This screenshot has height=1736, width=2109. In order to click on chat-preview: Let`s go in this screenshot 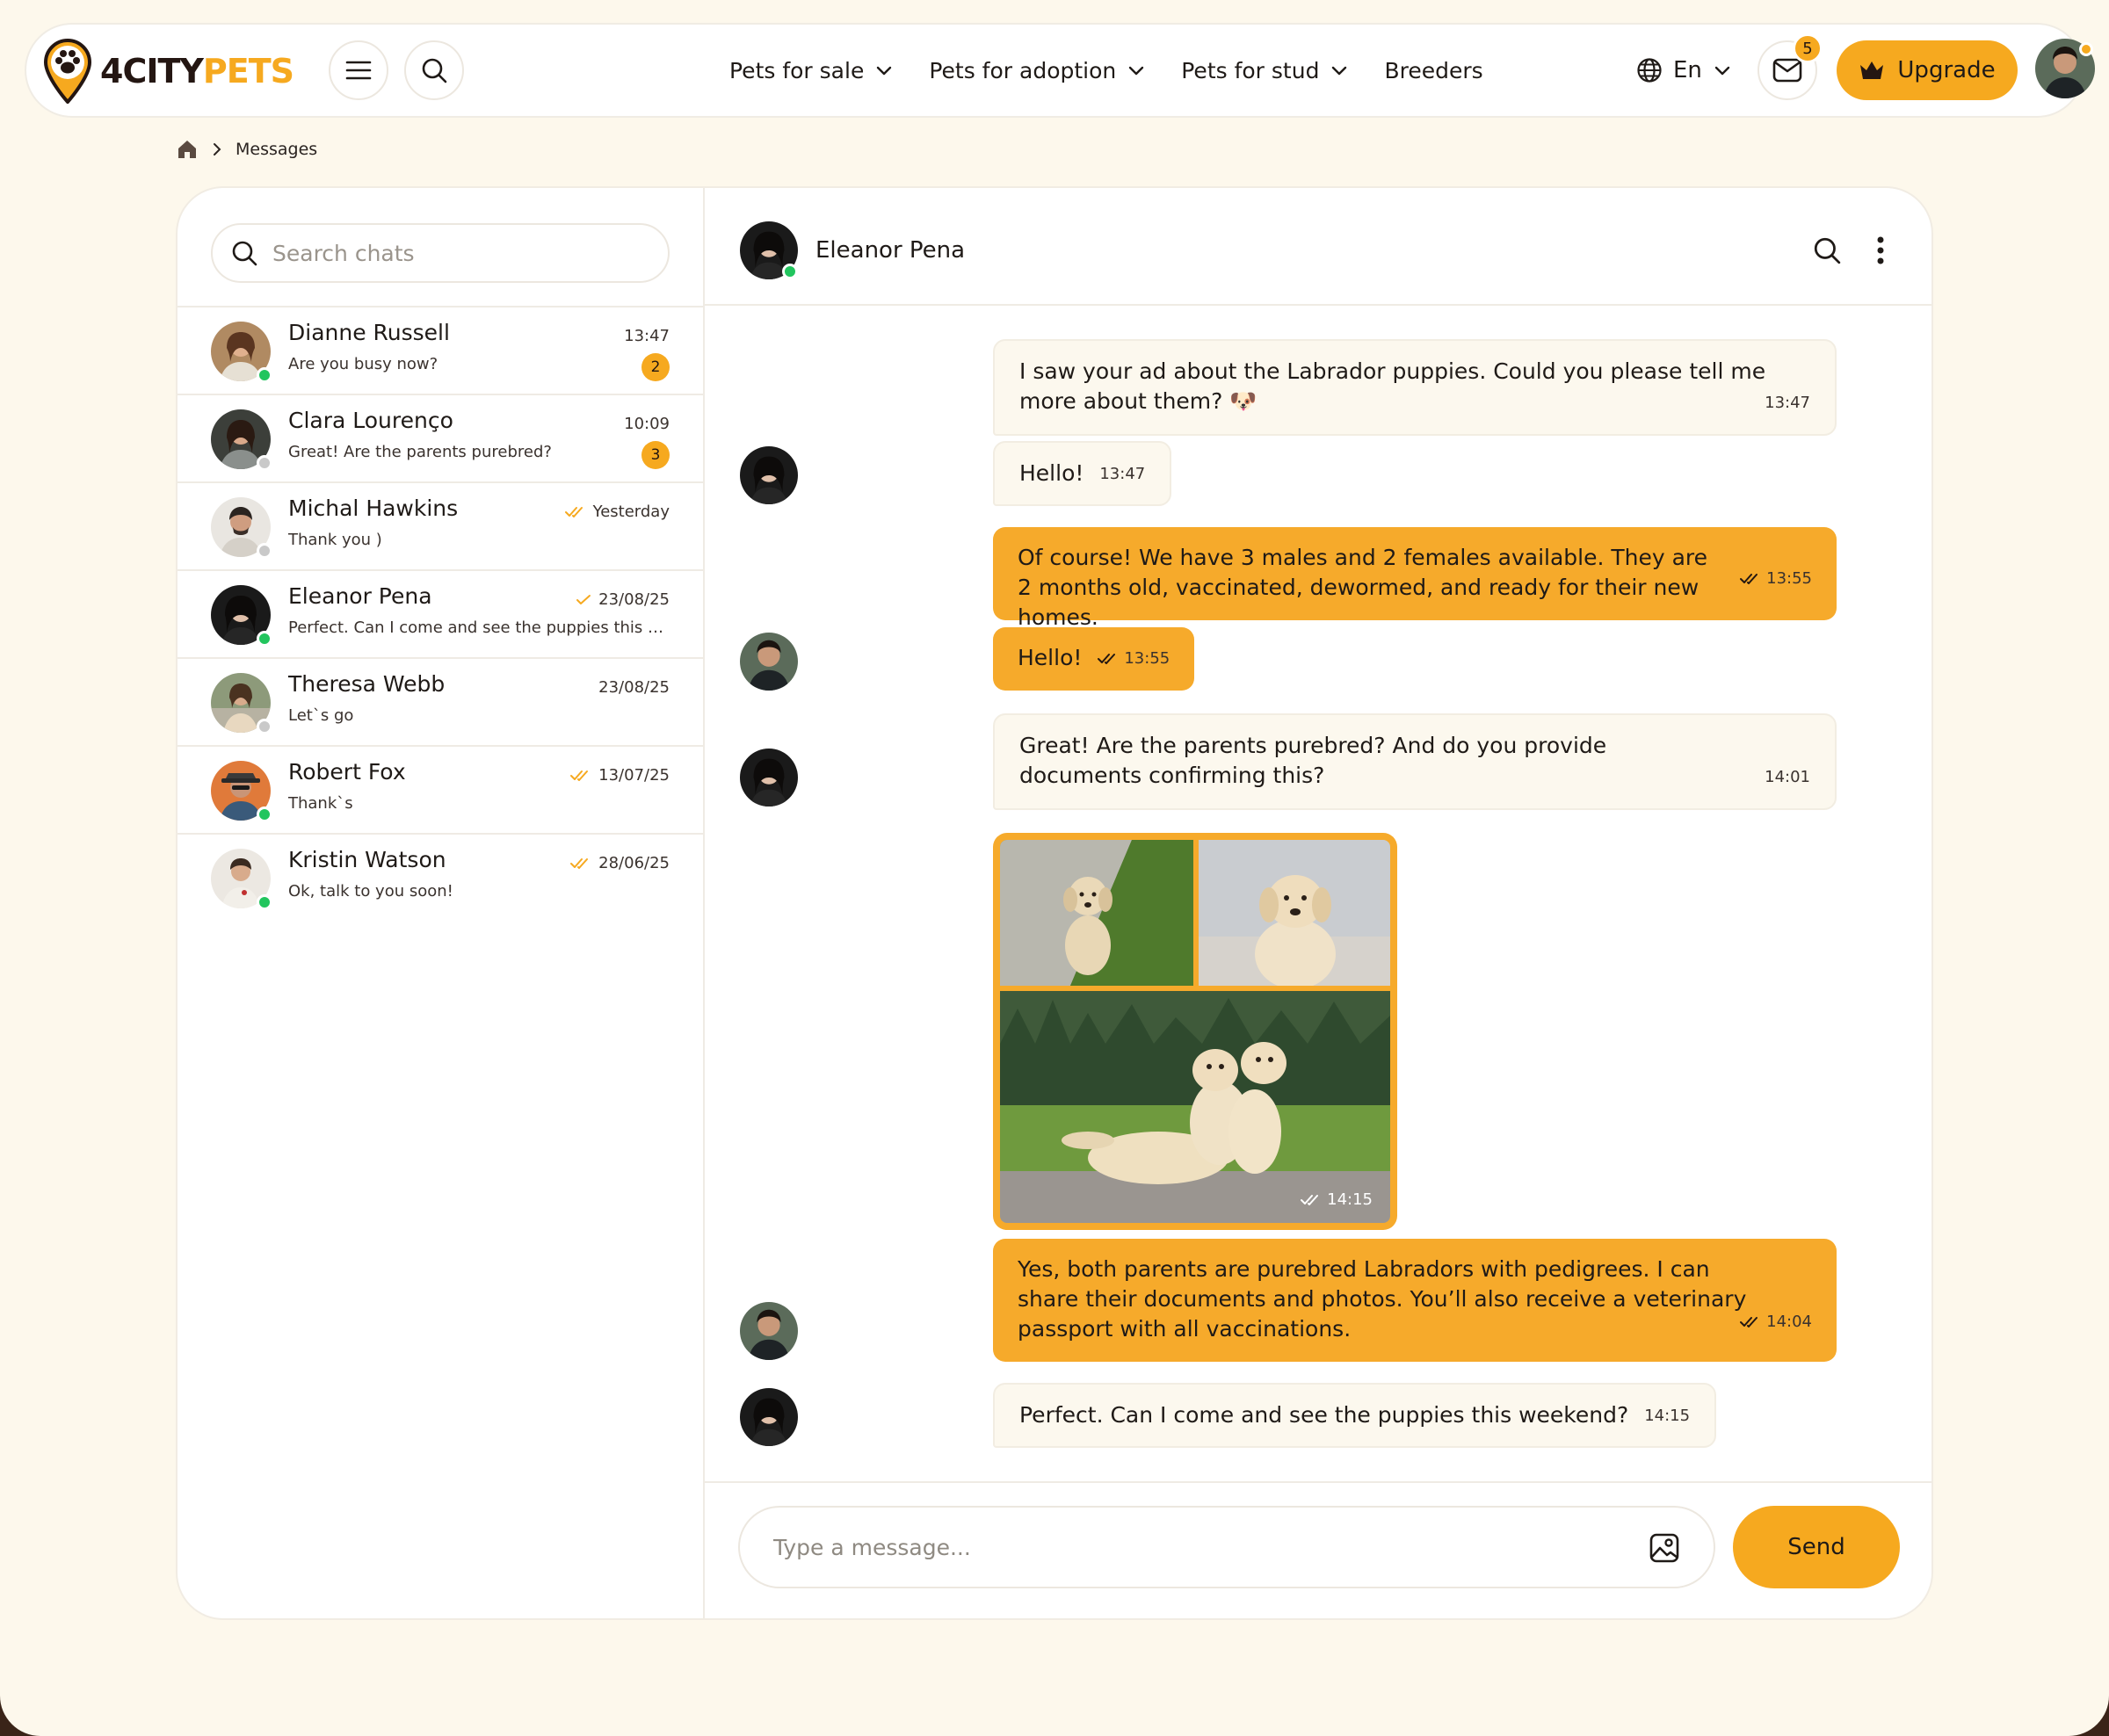, I will do `click(321, 715)`.